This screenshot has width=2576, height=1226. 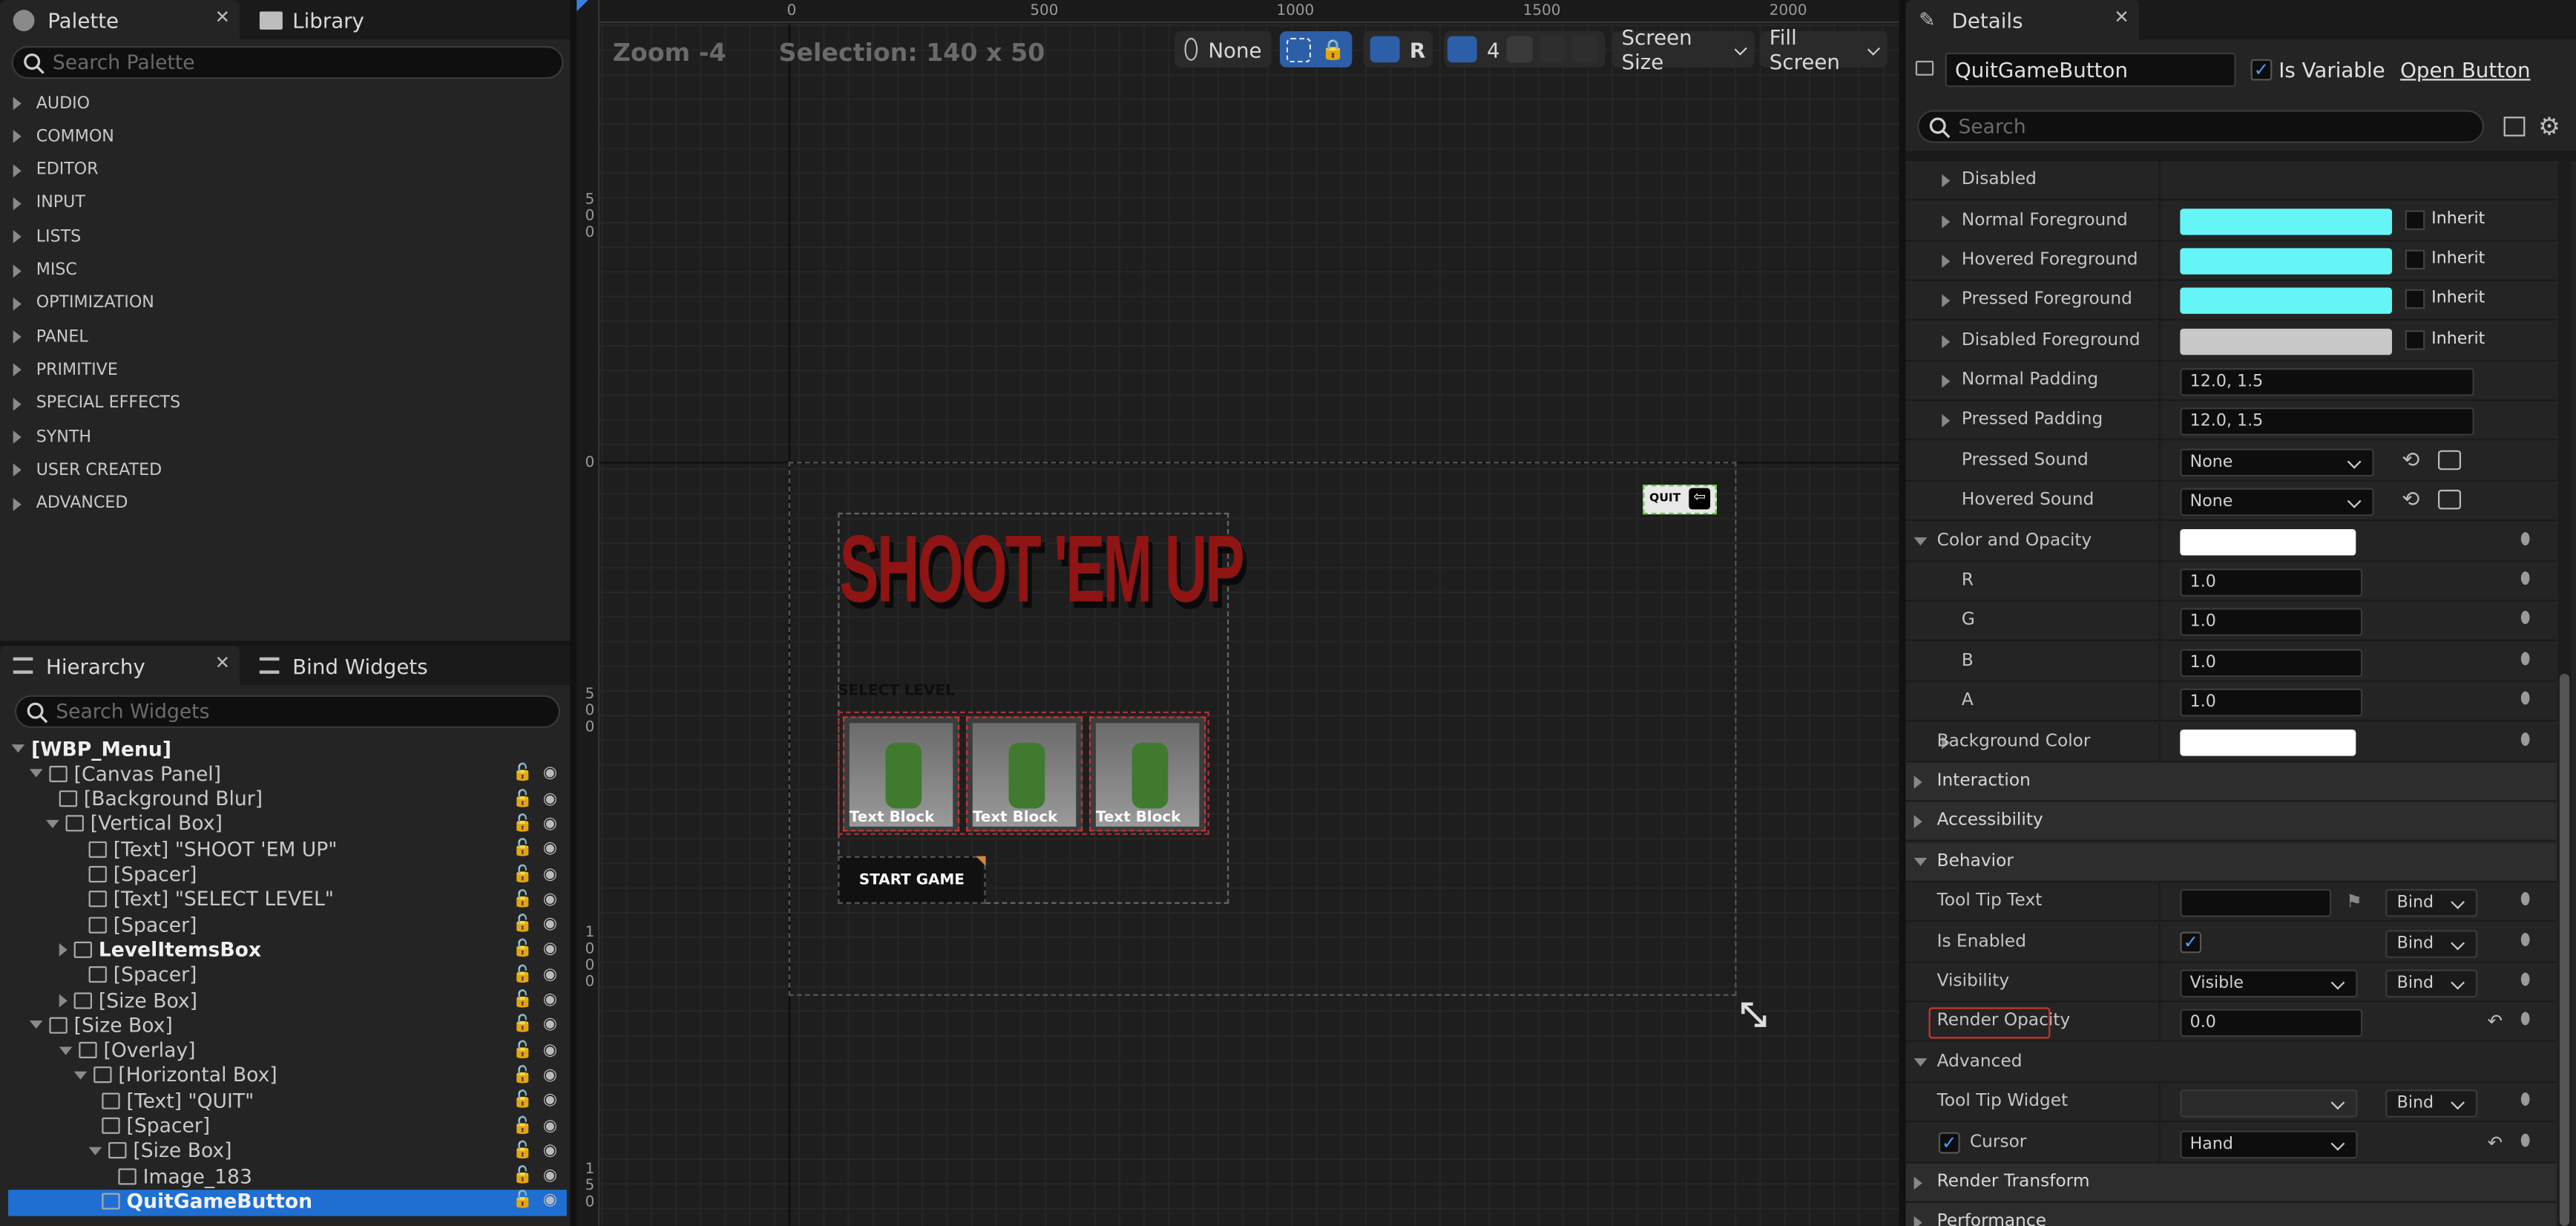 I want to click on hierarchy-search-input: Search Widgets, so click(x=287, y=711).